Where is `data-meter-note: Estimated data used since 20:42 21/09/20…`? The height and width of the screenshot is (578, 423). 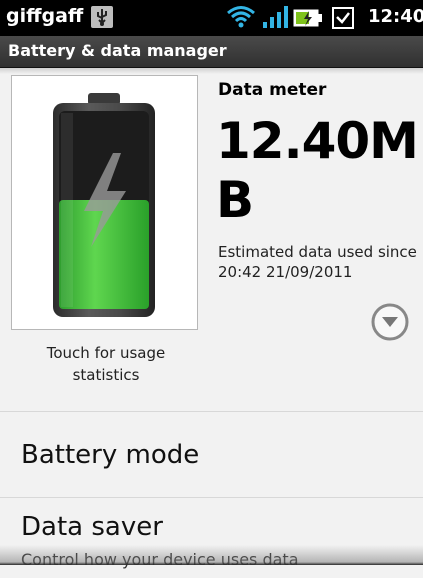 data-meter-note: Estimated data used since 20:42 21/09/20… is located at coordinates (317, 262).